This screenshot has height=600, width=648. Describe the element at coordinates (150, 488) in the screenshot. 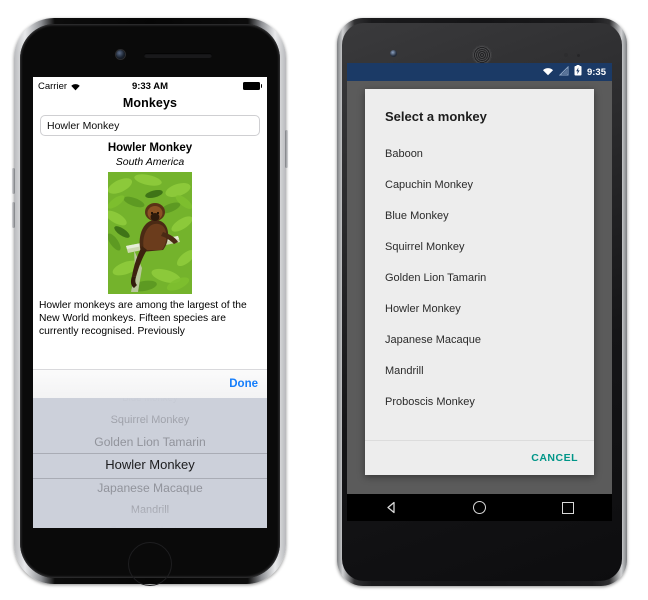

I see `picker-item: Japanese Macaque` at that location.